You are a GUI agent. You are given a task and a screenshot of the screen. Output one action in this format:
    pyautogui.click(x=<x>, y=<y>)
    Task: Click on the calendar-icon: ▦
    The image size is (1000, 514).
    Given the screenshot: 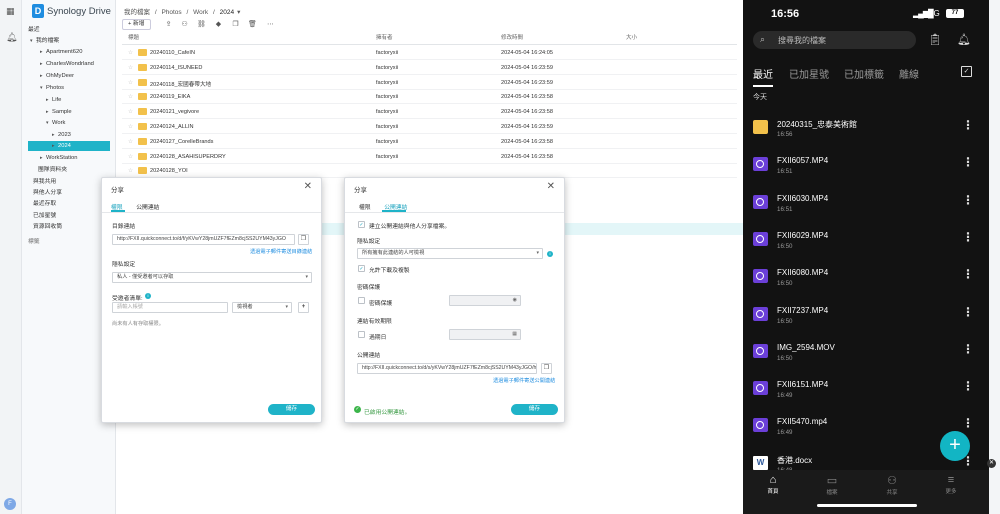 What is the action you would take?
    pyautogui.click(x=514, y=334)
    